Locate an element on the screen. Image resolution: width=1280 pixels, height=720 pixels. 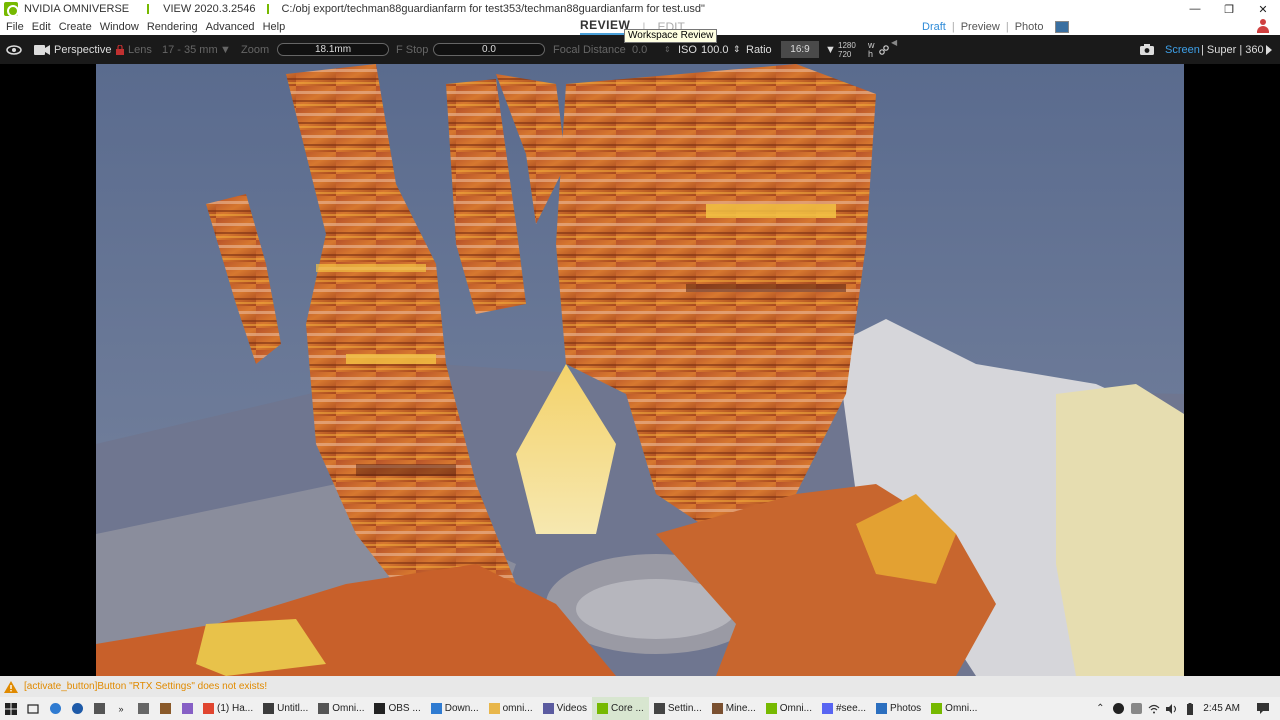
fstop-label: F Stop is located at coordinates (412, 49).